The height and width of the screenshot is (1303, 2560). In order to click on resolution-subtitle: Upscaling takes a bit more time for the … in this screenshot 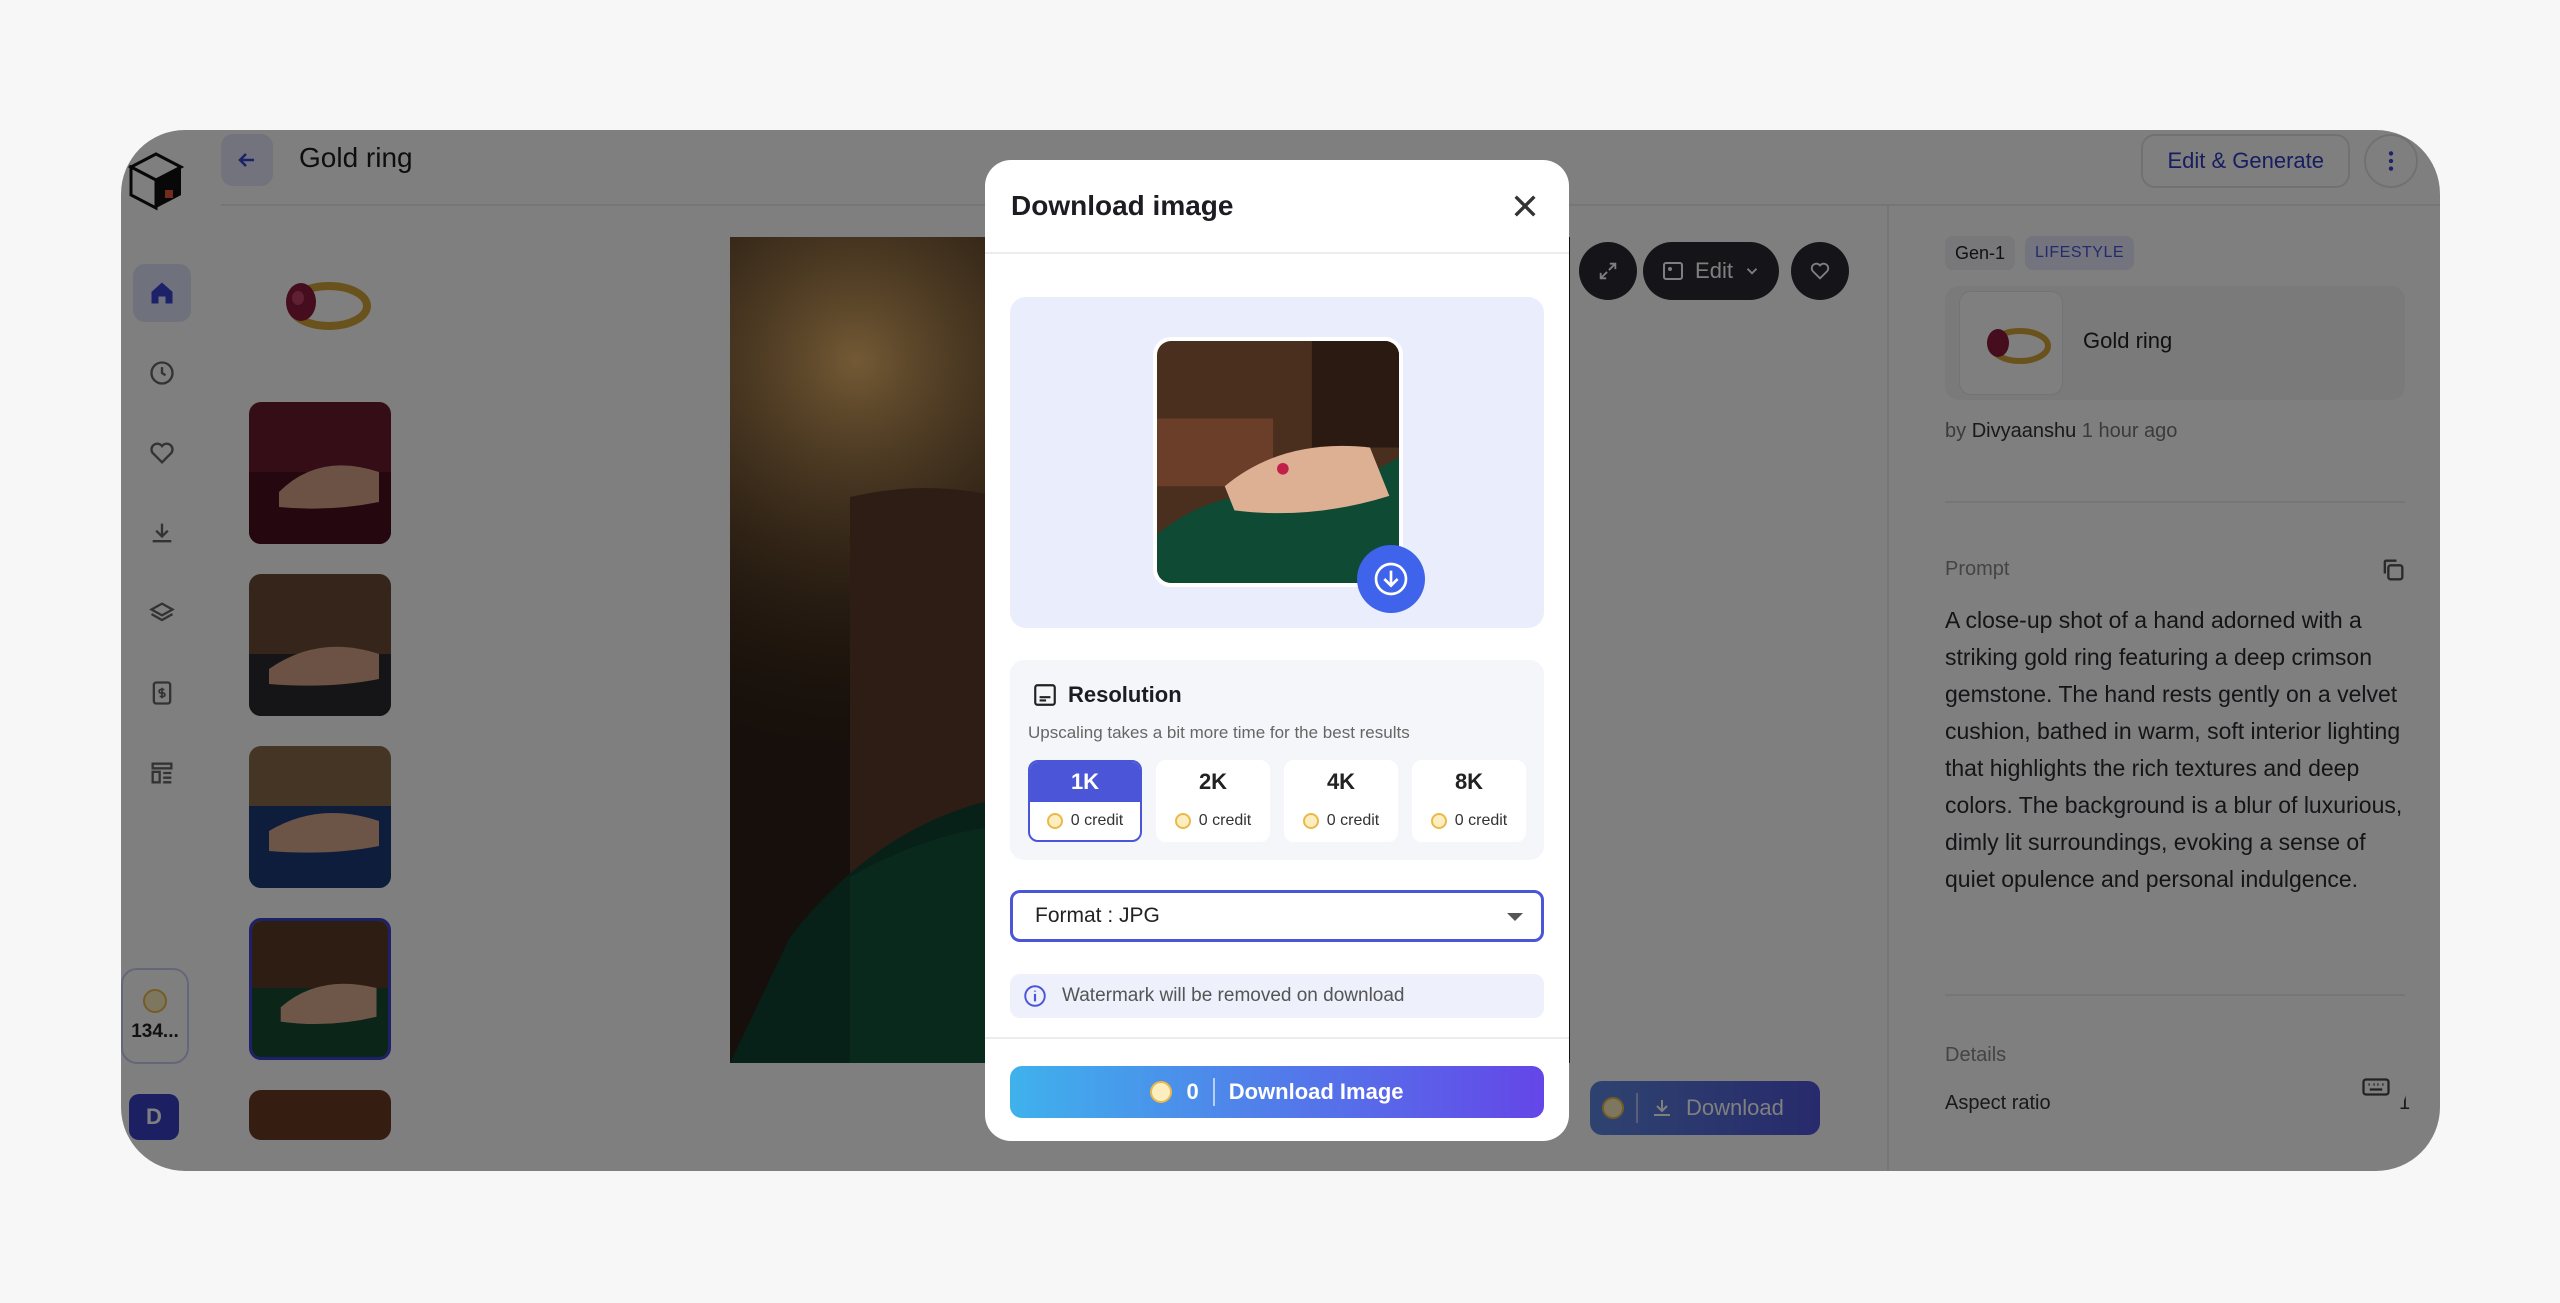, I will do `click(1219, 732)`.